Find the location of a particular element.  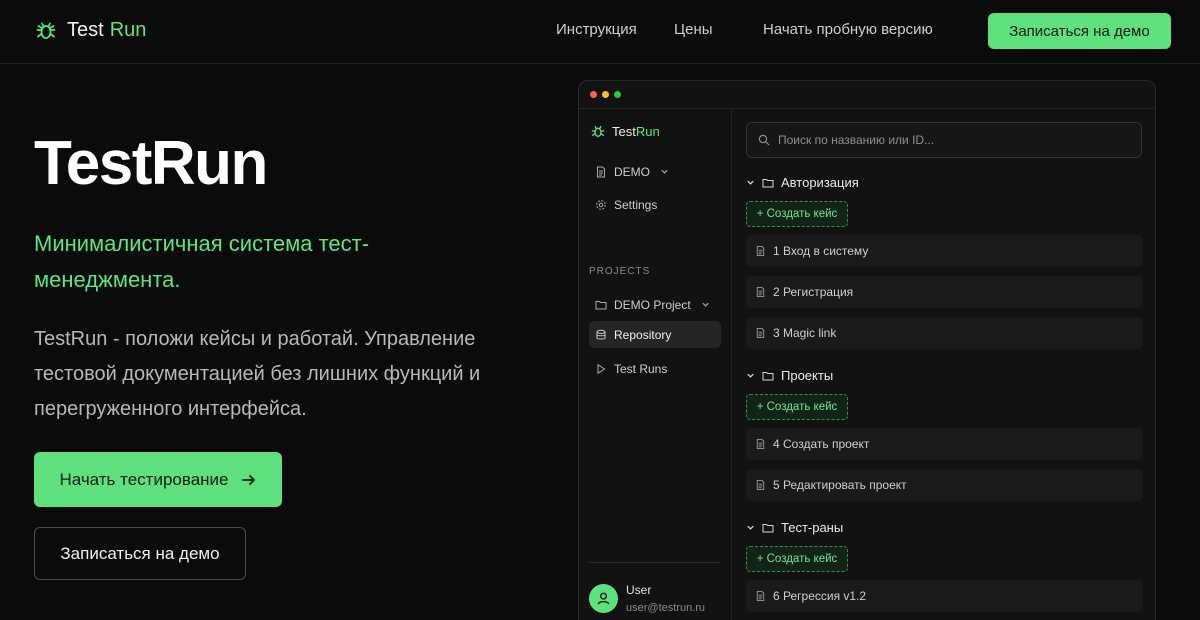

nav-link-pricing: Цены is located at coordinates (693, 29).